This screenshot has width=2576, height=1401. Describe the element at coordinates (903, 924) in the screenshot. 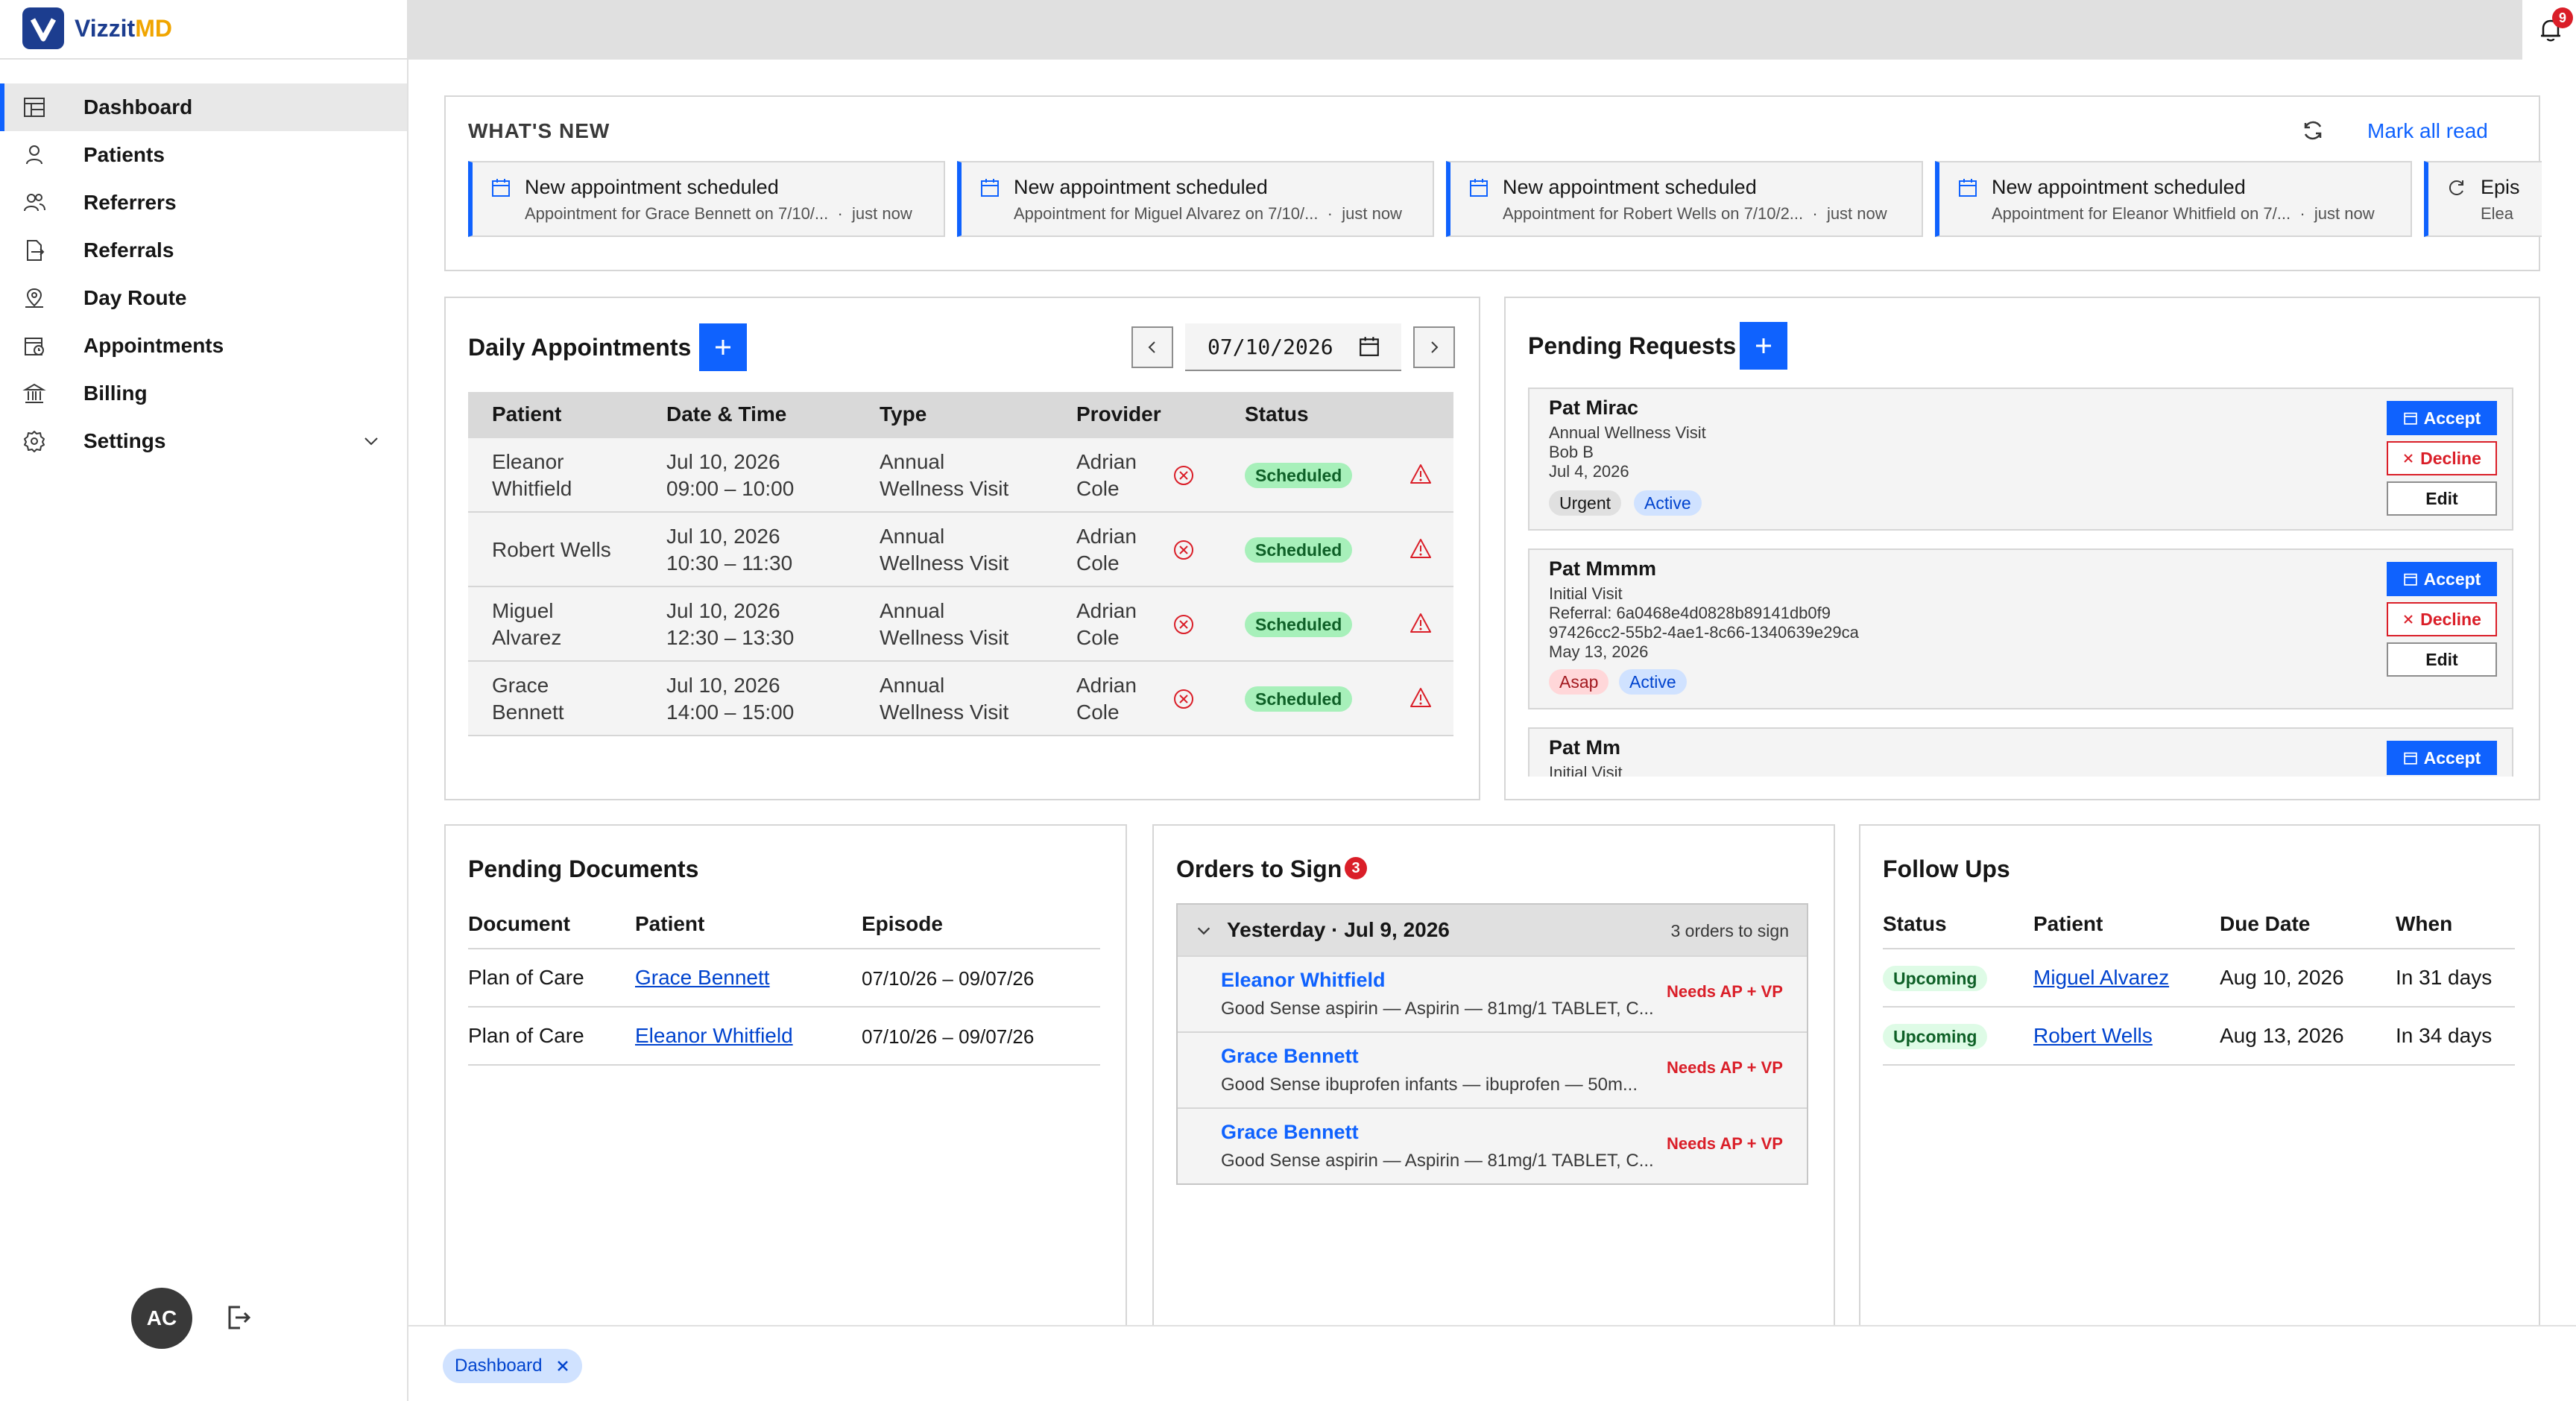

I see `column-header: Episode` at that location.